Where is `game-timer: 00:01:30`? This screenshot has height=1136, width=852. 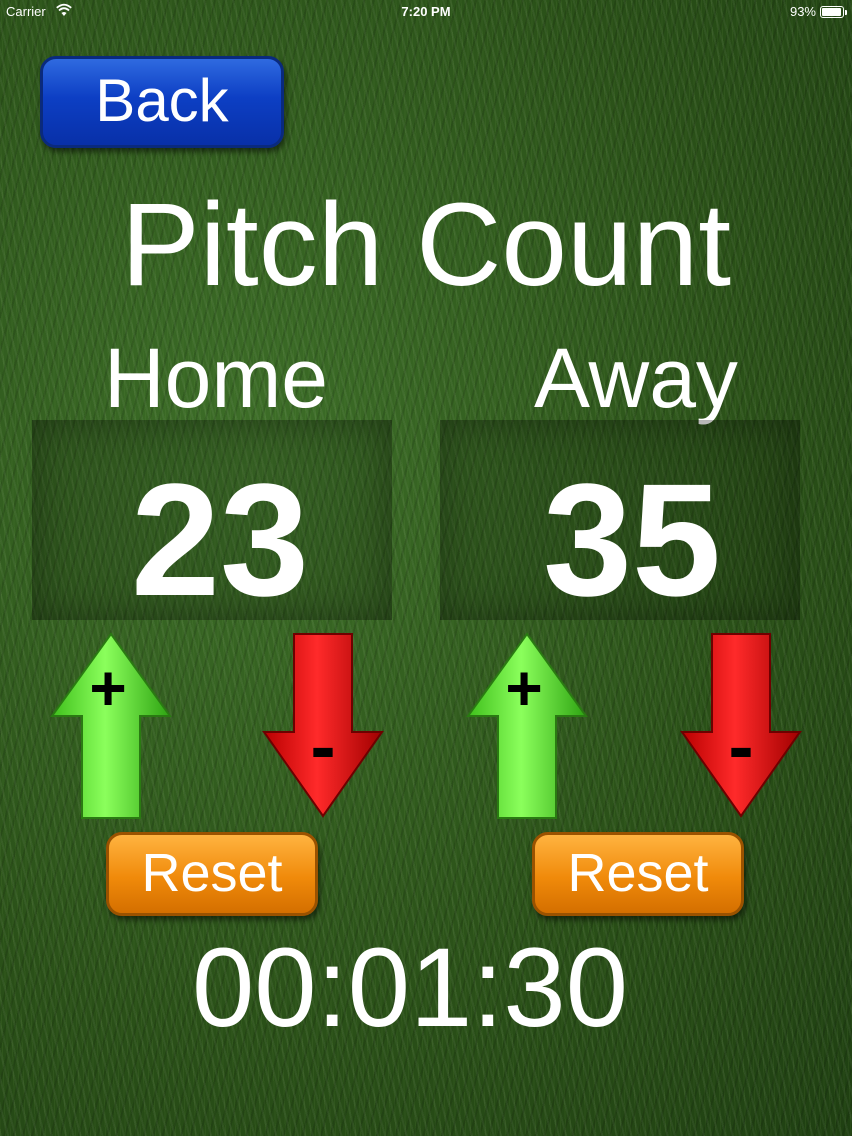
game-timer: 00:01:30 is located at coordinates (410, 987).